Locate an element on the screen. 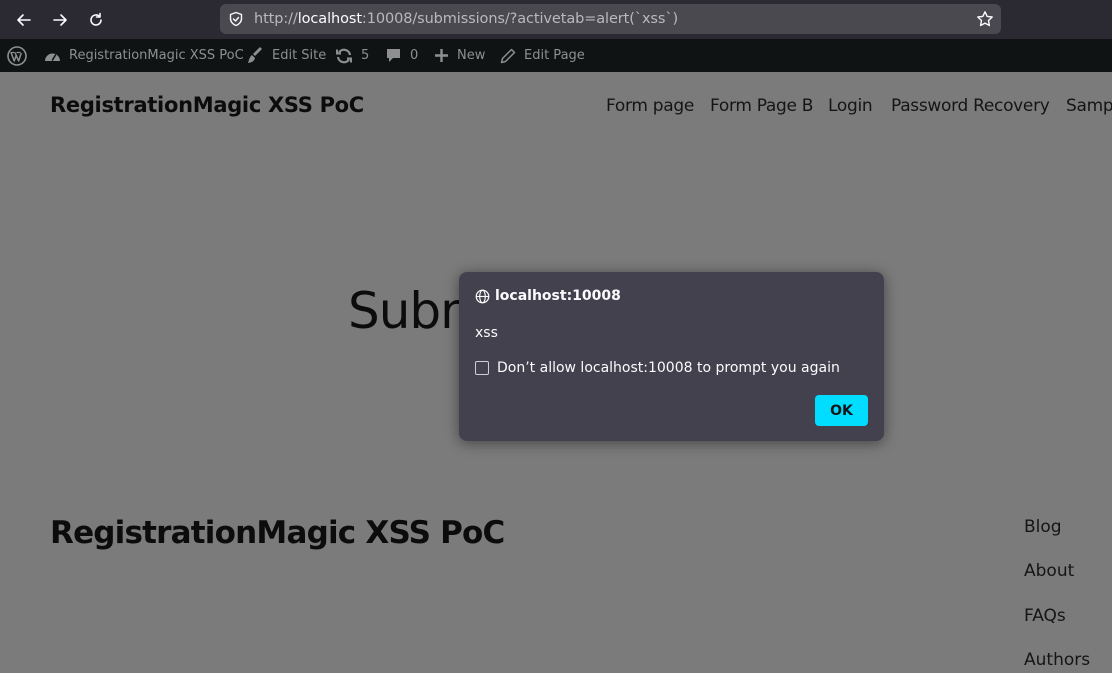 The height and width of the screenshot is (673, 1112). admin-bar-site-name: RegistrationMagic XSS PoC is located at coordinates (144, 55).